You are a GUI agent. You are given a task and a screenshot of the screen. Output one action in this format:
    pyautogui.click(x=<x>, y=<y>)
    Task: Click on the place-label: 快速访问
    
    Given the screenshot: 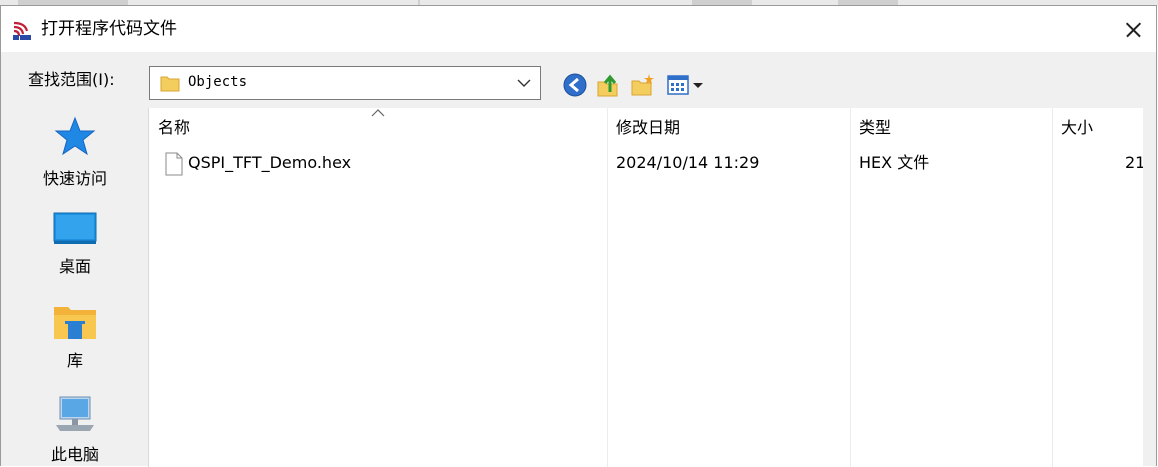 What is the action you would take?
    pyautogui.click(x=74, y=178)
    